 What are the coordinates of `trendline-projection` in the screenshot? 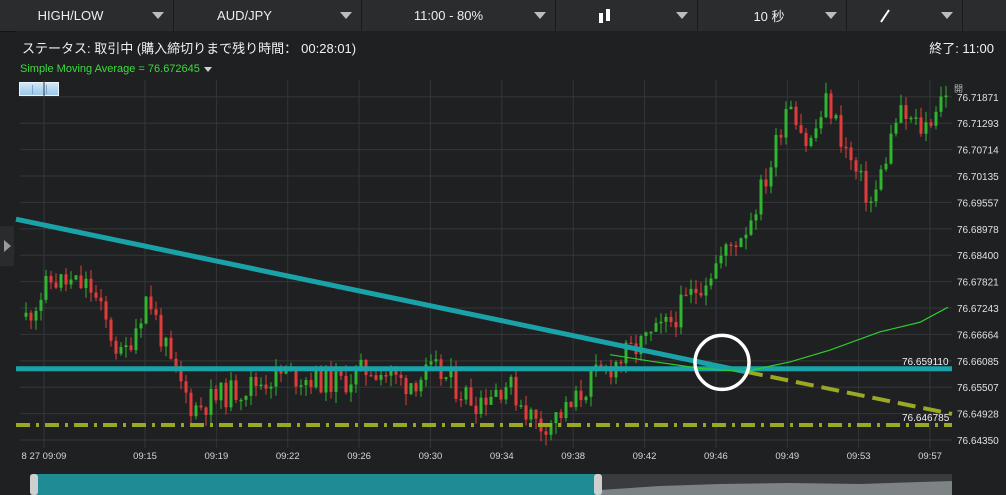 It's located at (848, 392).